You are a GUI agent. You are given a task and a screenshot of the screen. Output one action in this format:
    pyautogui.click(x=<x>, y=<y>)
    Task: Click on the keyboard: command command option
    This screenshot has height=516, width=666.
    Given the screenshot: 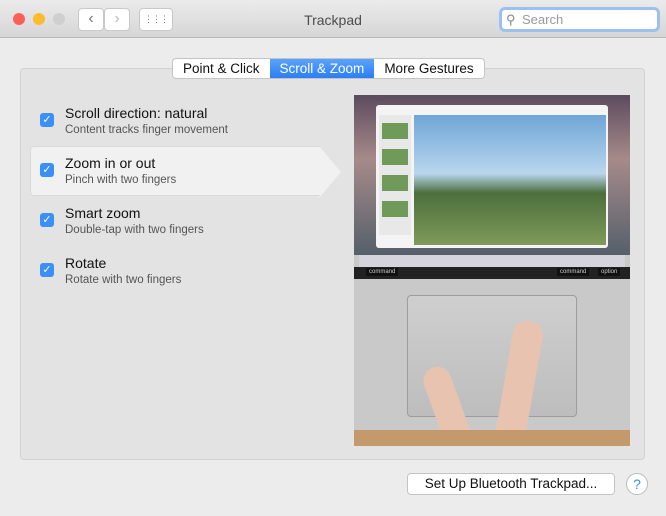 What is the action you would take?
    pyautogui.click(x=492, y=273)
    